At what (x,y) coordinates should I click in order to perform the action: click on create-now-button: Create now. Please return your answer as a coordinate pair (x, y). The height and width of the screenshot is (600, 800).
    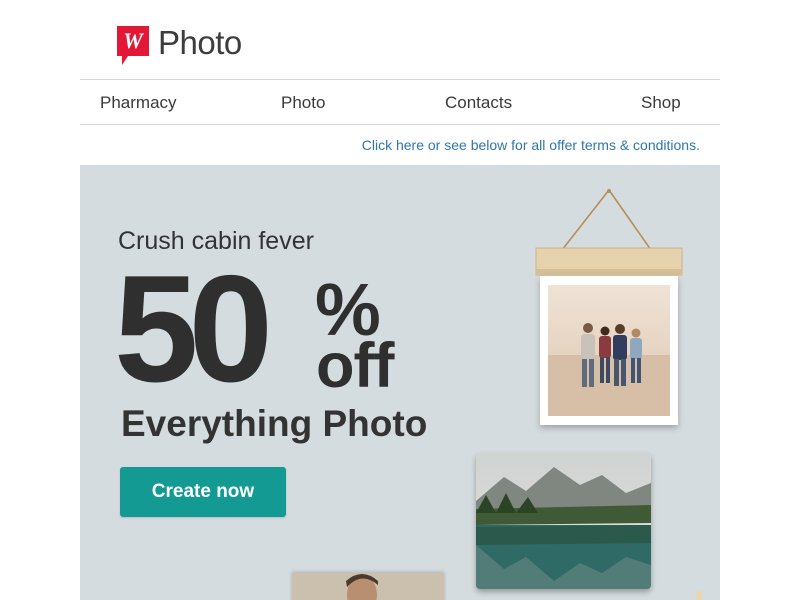
    Looking at the image, I should click on (203, 492).